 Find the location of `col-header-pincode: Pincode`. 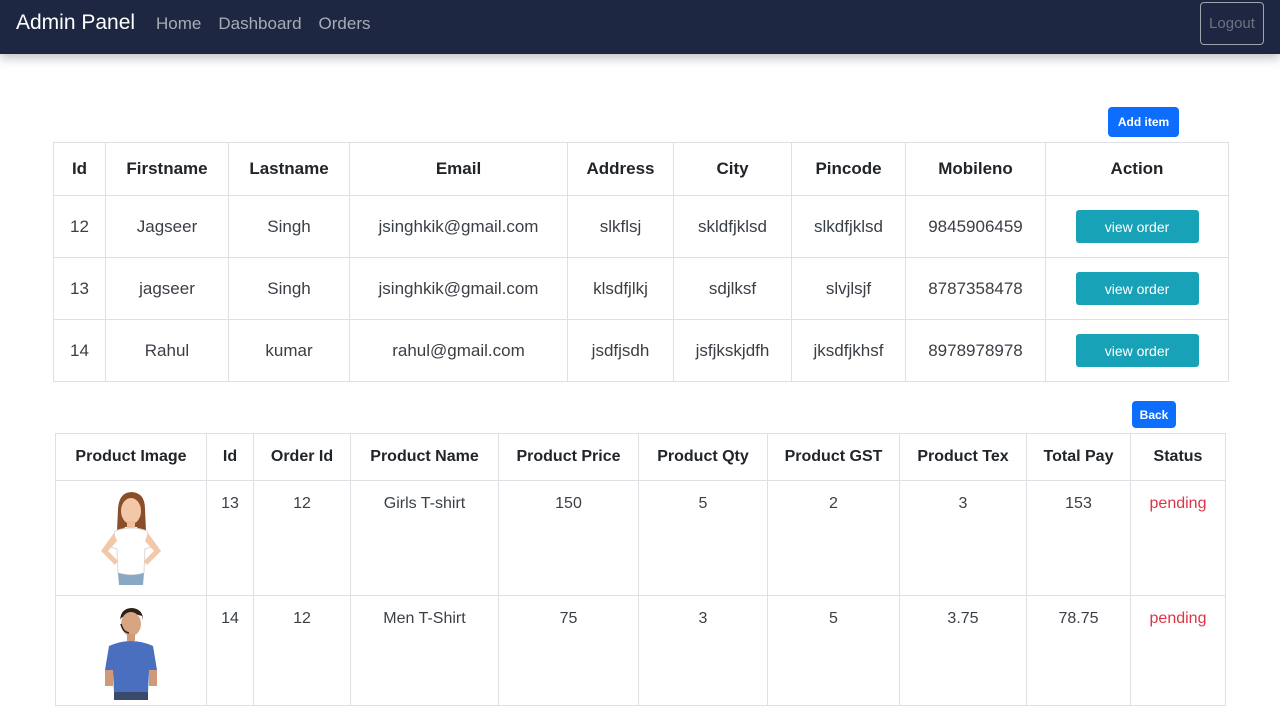

col-header-pincode: Pincode is located at coordinates (848, 169).